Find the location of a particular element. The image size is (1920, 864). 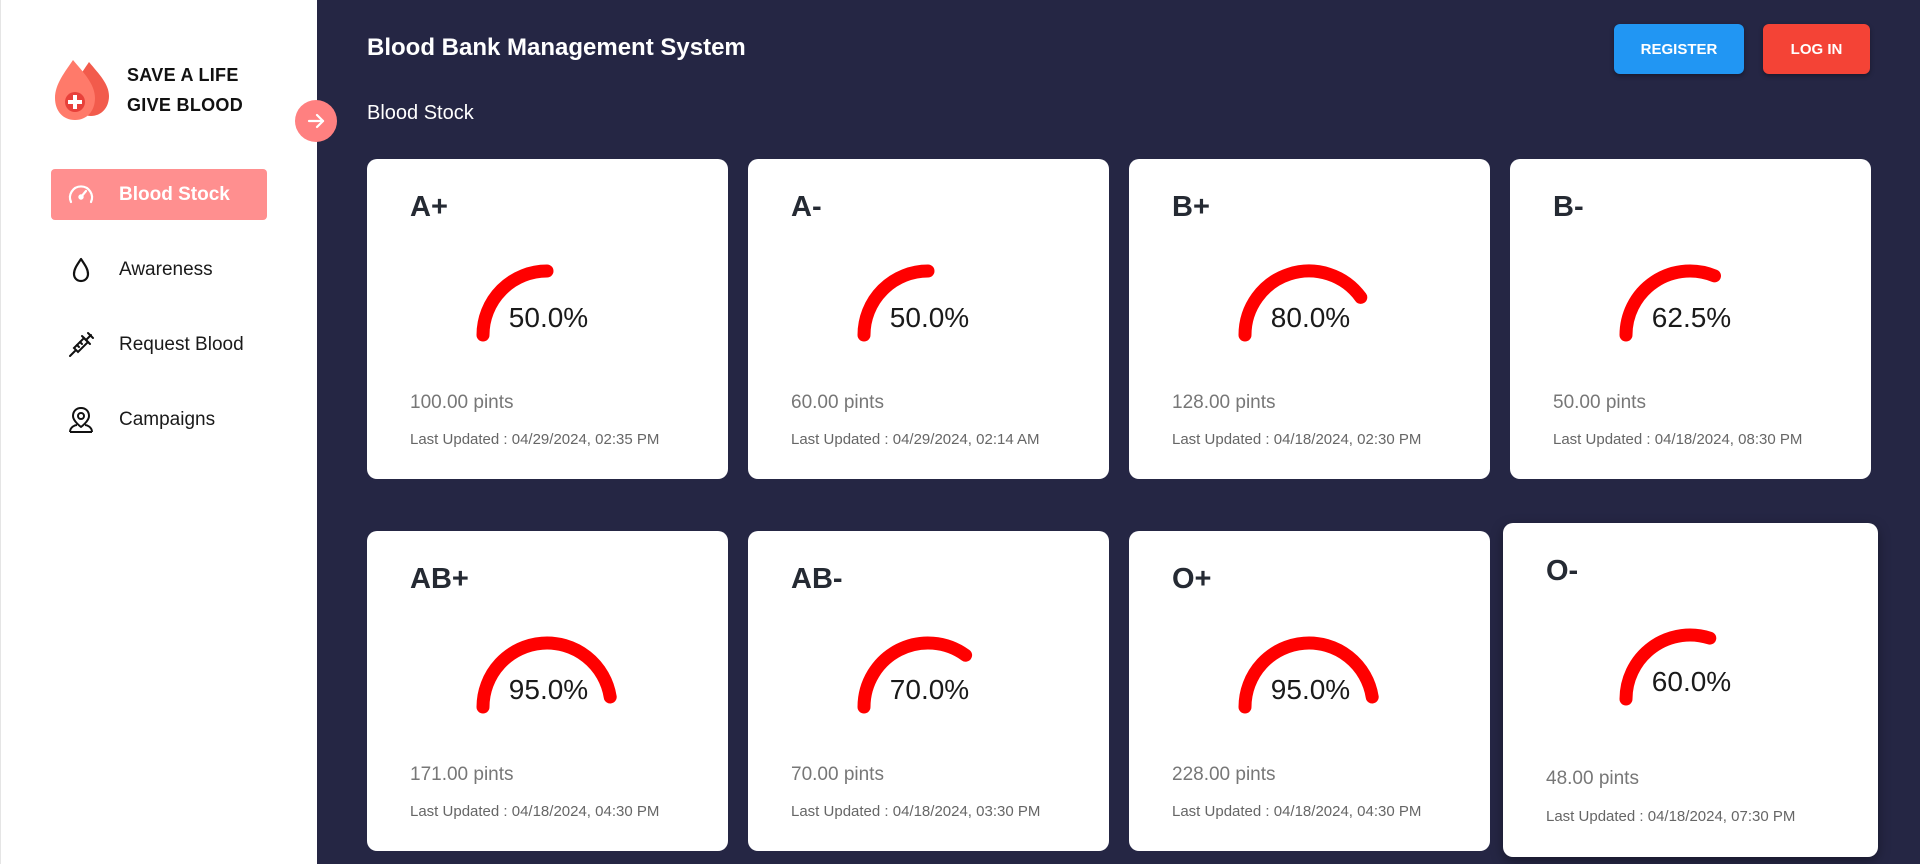

stock-pints: 128.00 pints is located at coordinates (1224, 402).